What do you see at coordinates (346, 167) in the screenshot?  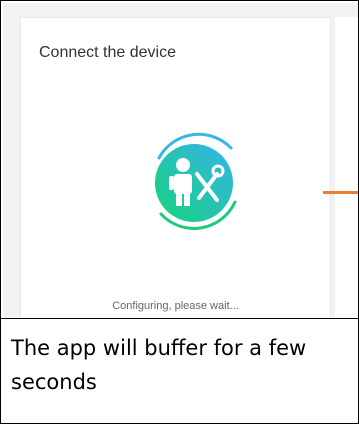 I see `next-step-card` at bounding box center [346, 167].